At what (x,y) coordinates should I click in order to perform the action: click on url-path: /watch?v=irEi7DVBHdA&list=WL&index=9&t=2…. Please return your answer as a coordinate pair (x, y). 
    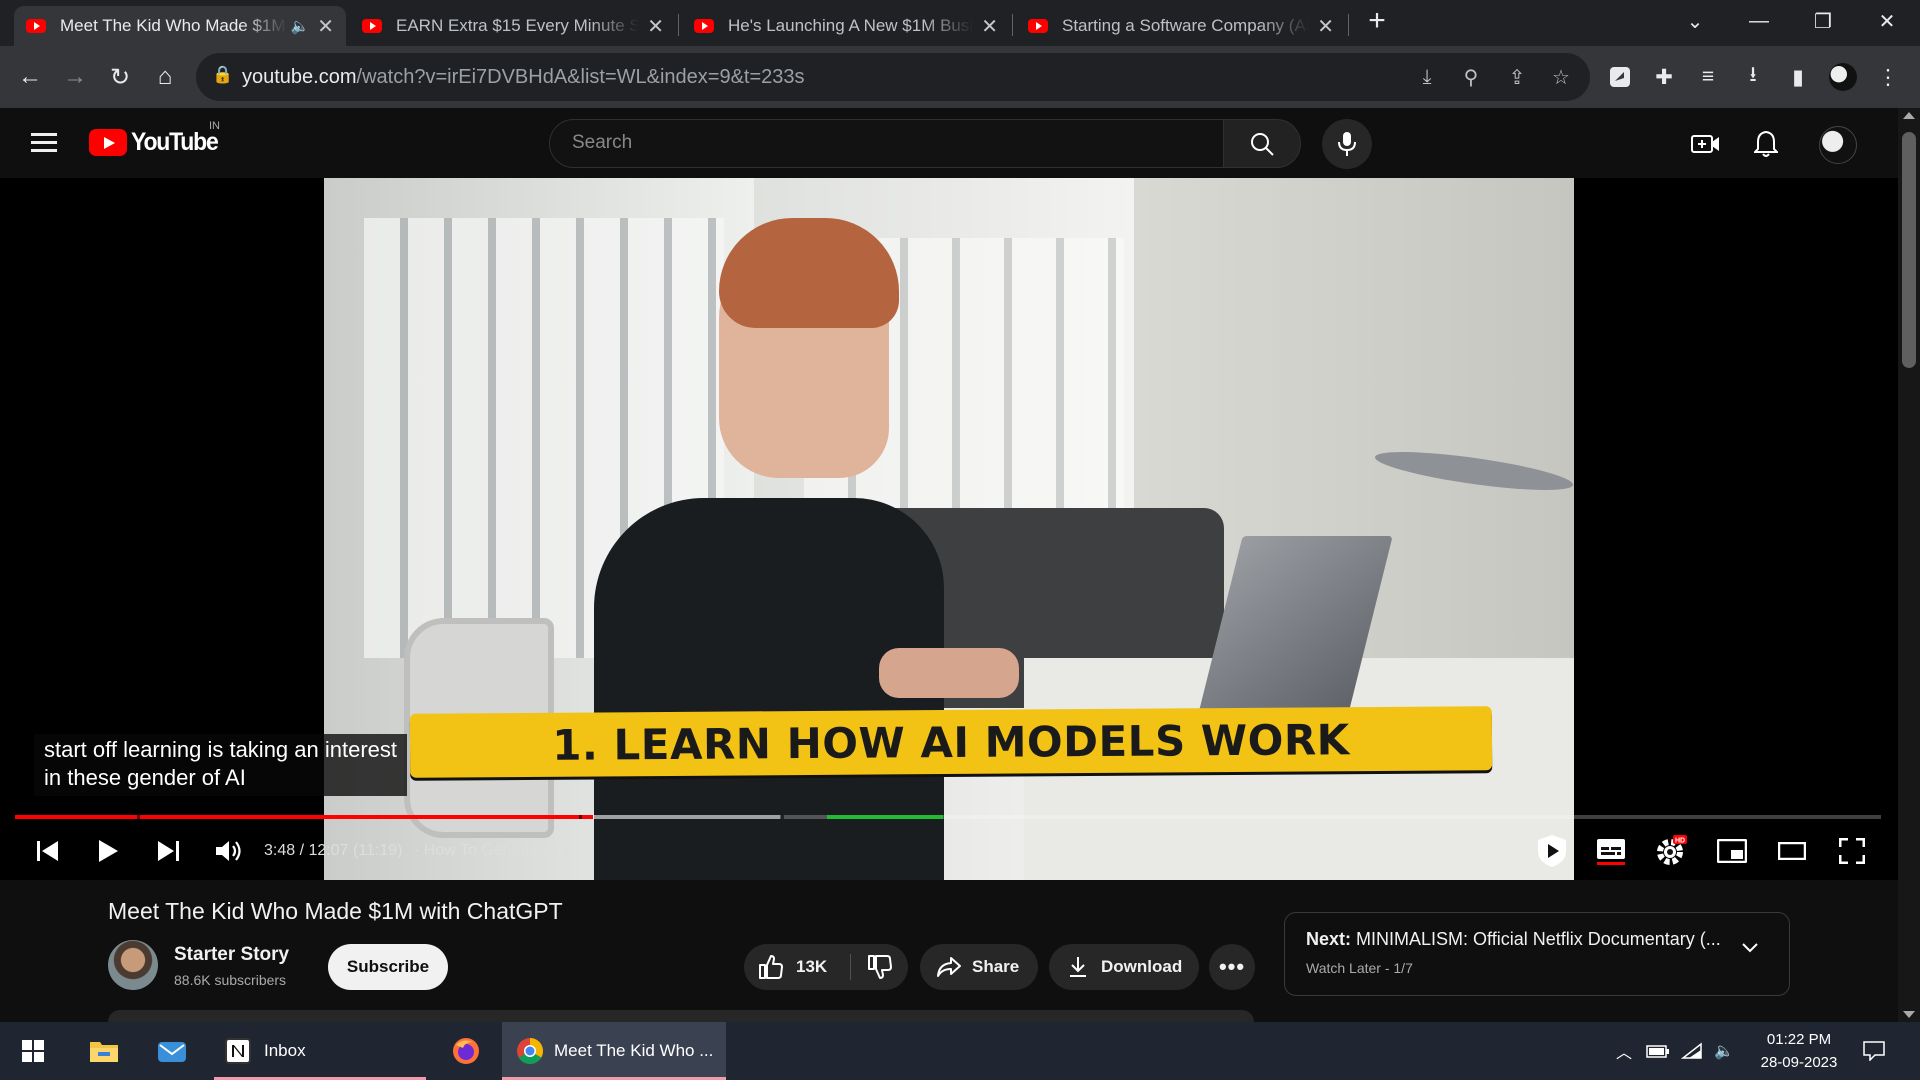
    Looking at the image, I should click on (580, 77).